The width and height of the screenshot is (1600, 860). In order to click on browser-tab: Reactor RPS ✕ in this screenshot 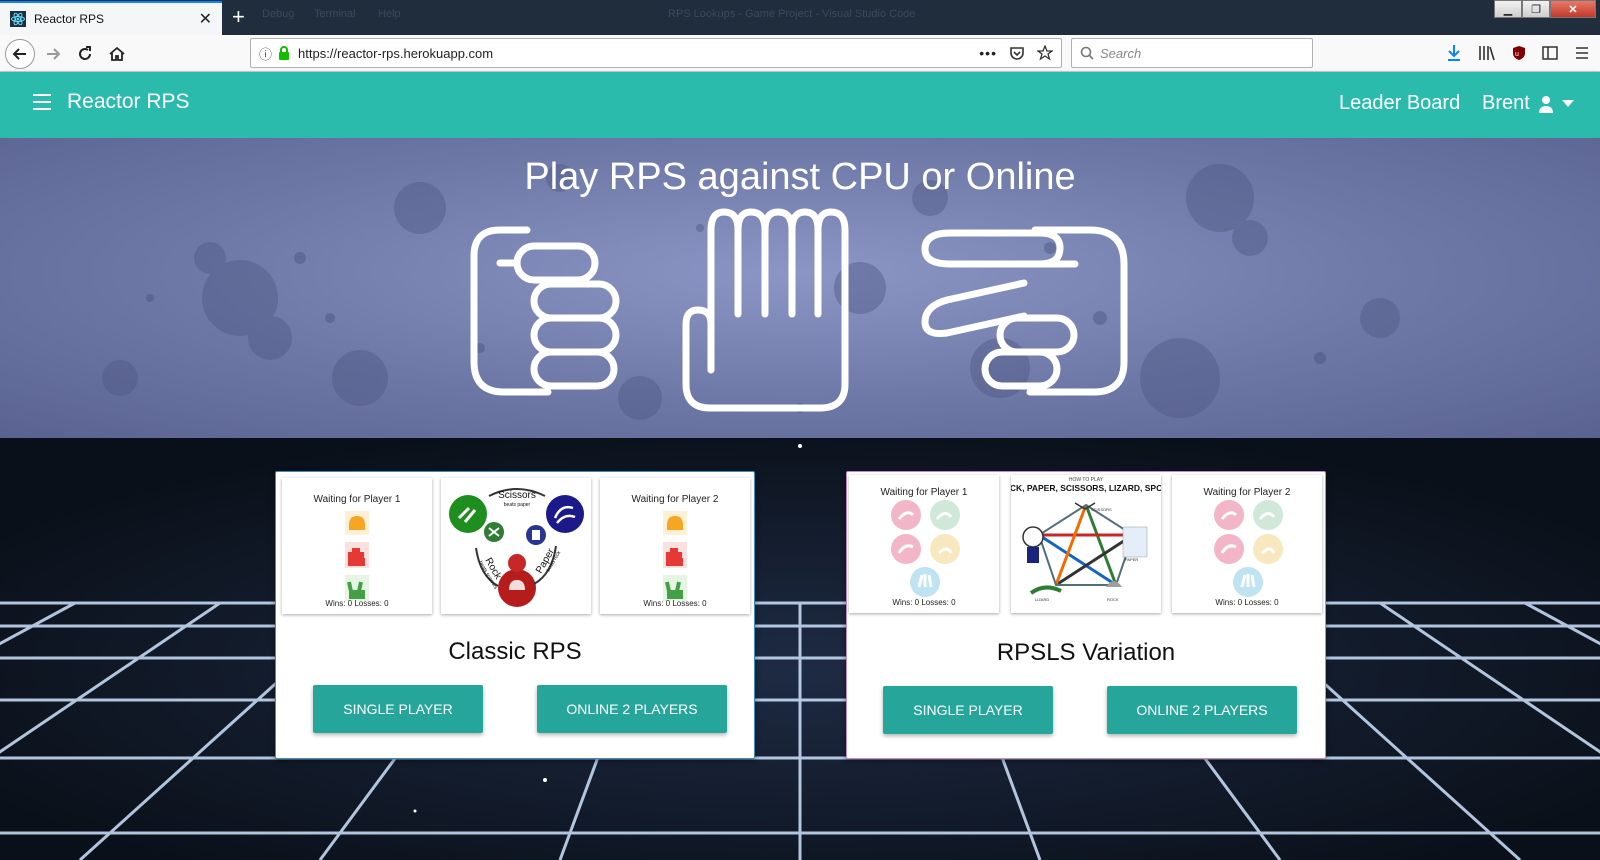, I will do `click(111, 18)`.